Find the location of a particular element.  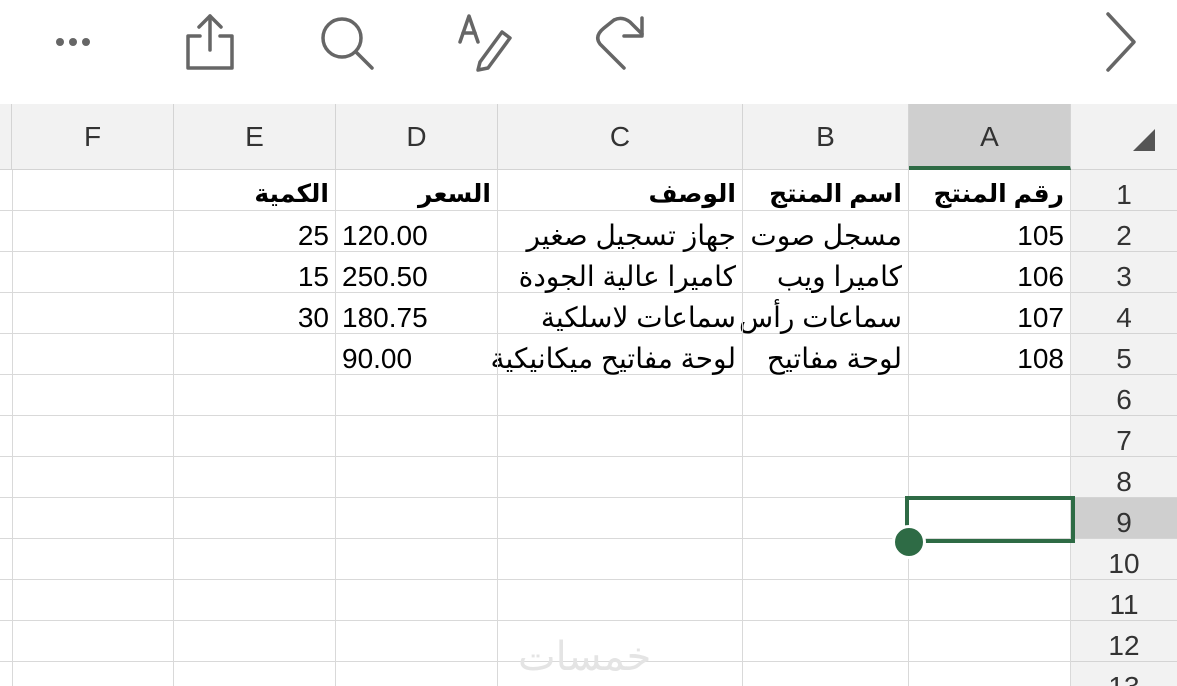

cell-A13 is located at coordinates (990, 674).